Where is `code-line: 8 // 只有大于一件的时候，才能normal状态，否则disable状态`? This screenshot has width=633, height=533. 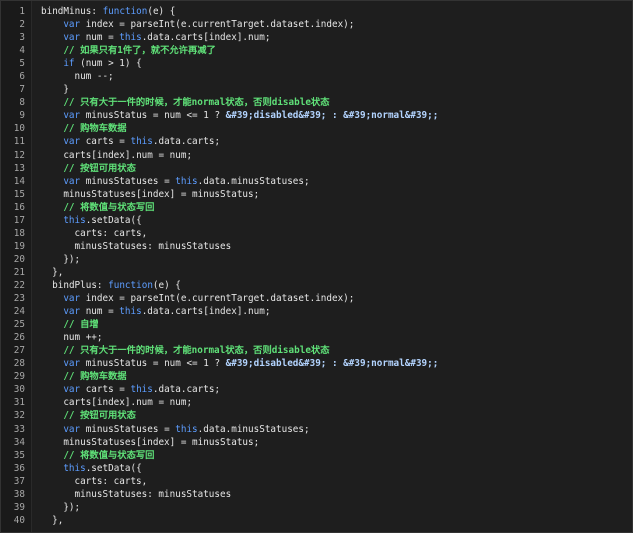 code-line: 8 // 只有大于一件的时候，才能normal状态，否则disable状态 is located at coordinates (316, 102).